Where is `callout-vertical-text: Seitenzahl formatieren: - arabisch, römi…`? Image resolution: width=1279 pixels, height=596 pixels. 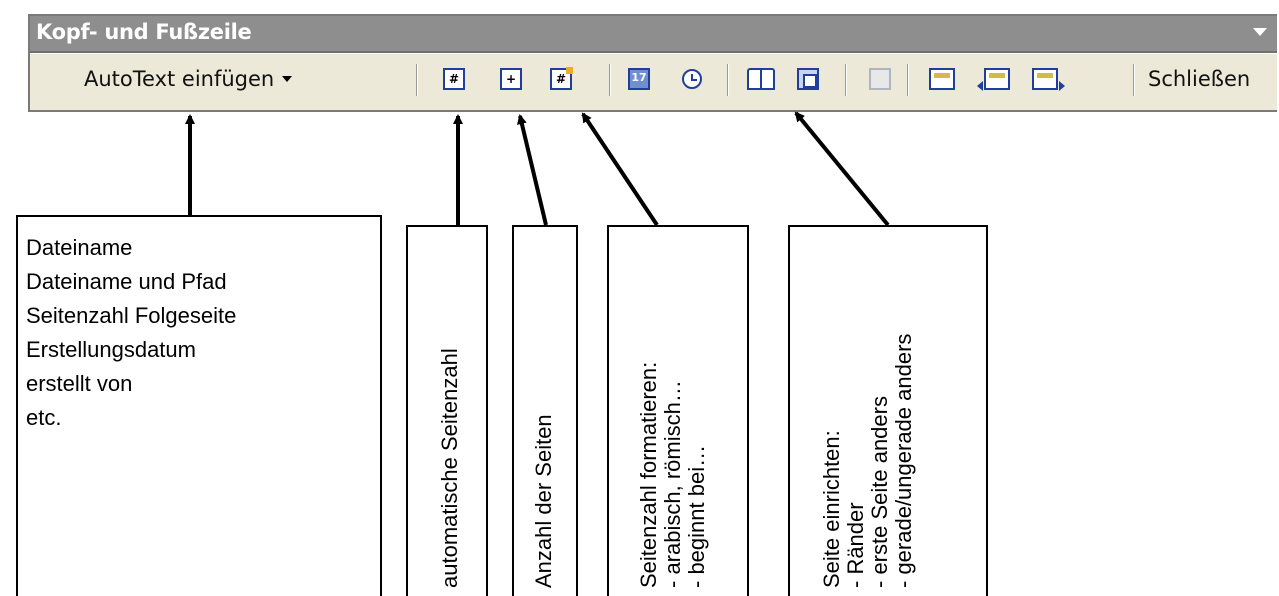
callout-vertical-text: Seitenzahl formatieren: - arabisch, römi… is located at coordinates (672, 474).